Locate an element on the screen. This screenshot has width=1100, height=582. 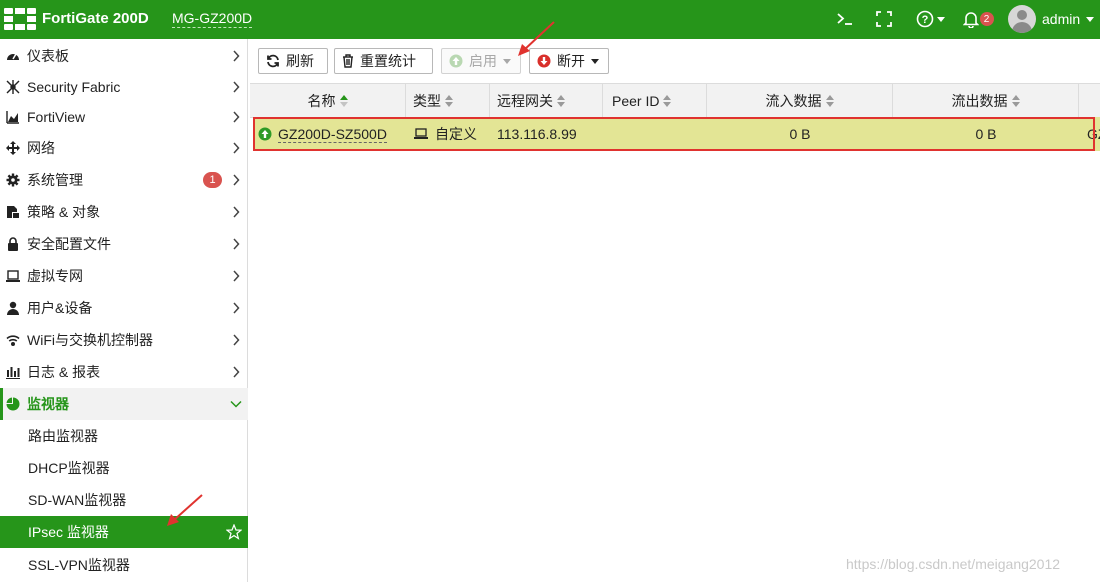
column-header-outgoing: 流出数据 is located at coordinates (986, 100).